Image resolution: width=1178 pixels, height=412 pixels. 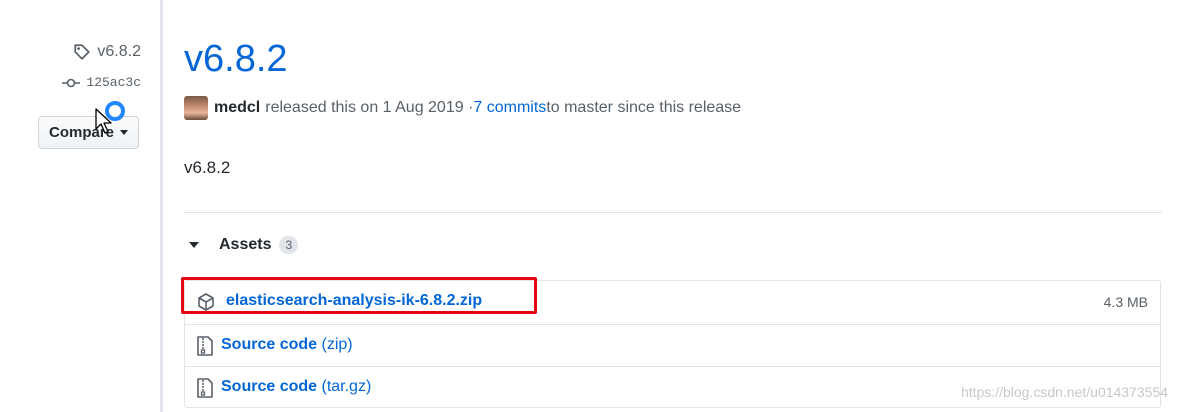 What do you see at coordinates (672, 345) in the screenshot?
I see `asset-row: Source code (zip)` at bounding box center [672, 345].